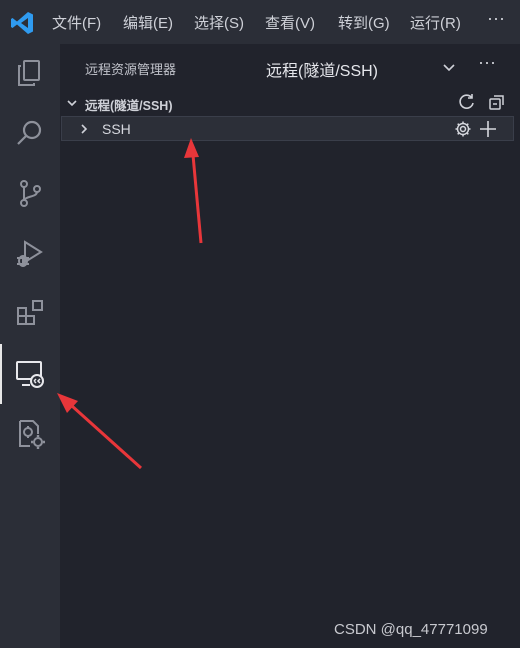  I want to click on active-indicator, so click(1, 374).